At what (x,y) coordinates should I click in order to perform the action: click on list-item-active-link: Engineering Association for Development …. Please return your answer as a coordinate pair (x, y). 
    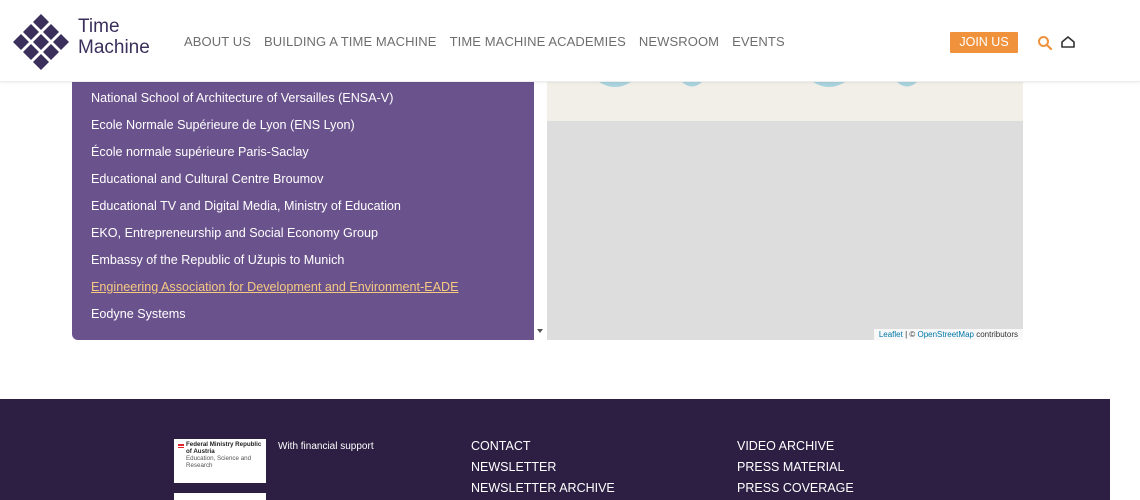
    Looking at the image, I should click on (312, 292).